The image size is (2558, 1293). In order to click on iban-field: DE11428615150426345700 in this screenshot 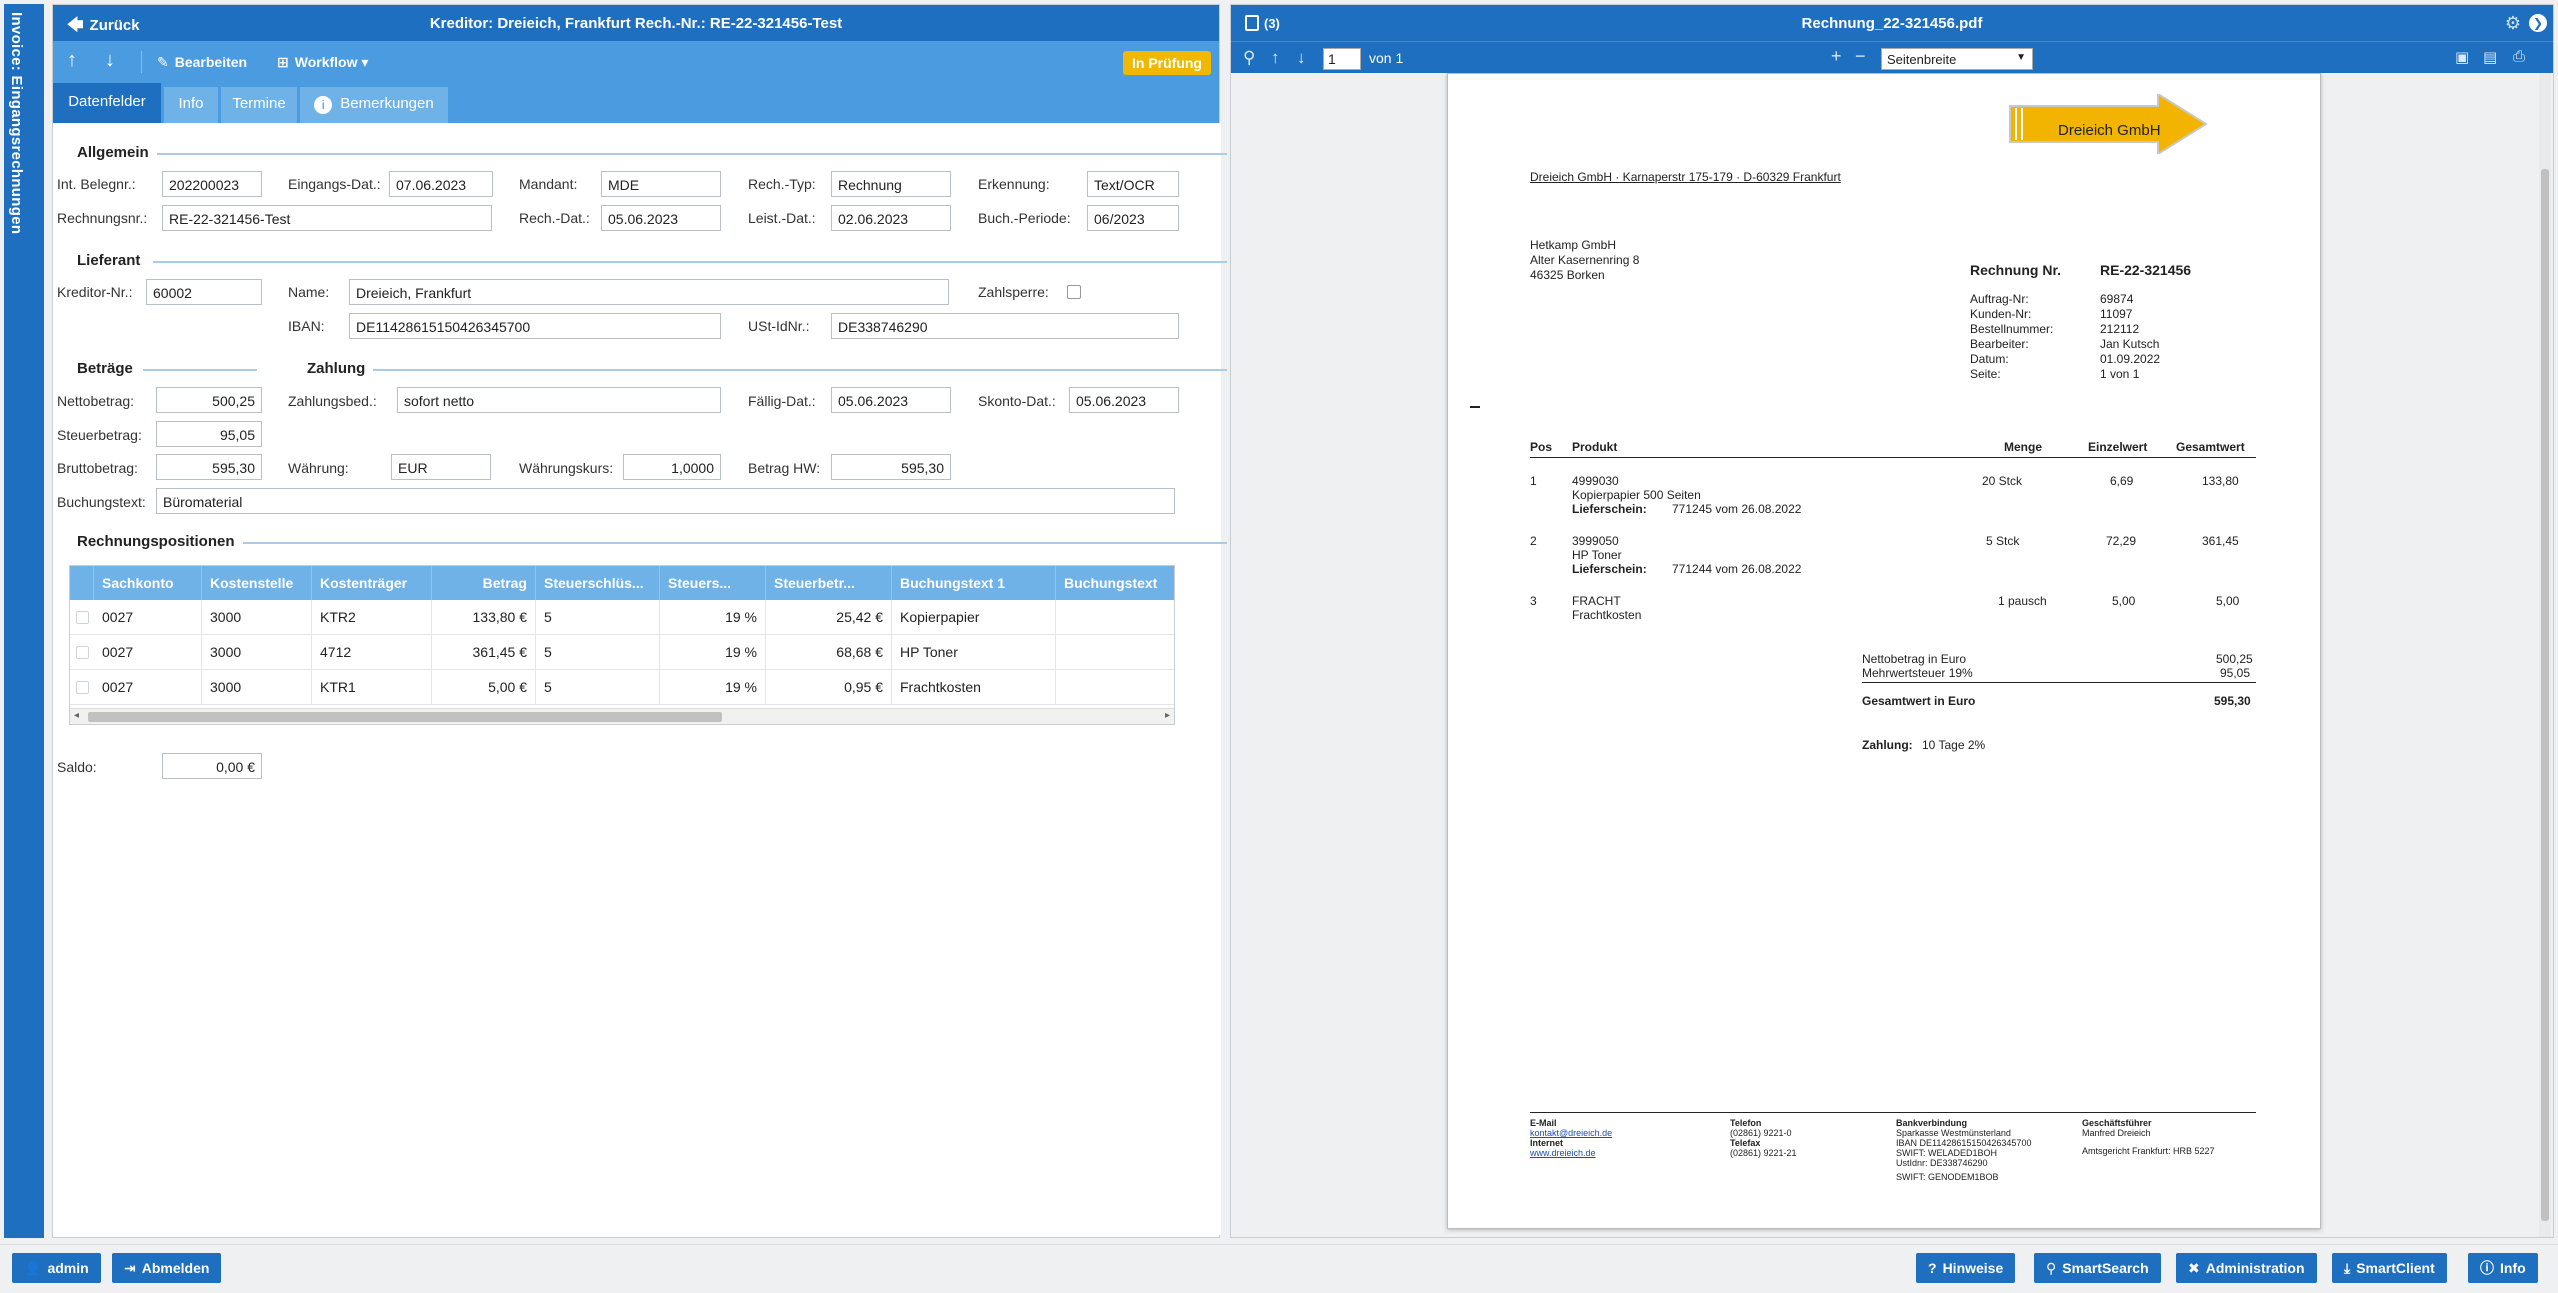, I will do `click(535, 326)`.